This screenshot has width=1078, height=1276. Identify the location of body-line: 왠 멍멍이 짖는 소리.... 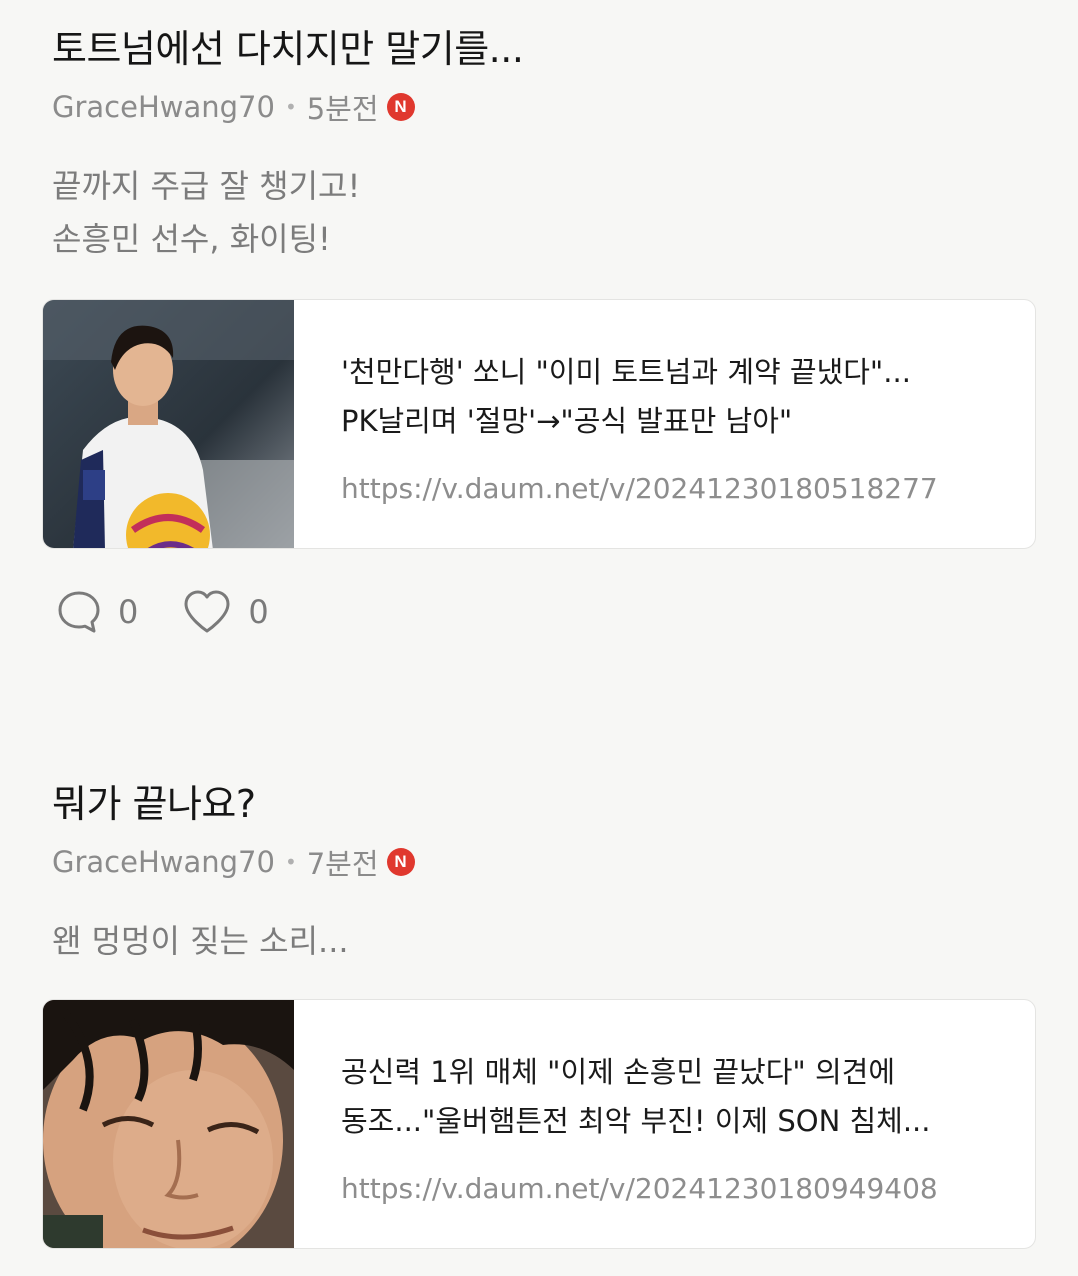
(200, 941).